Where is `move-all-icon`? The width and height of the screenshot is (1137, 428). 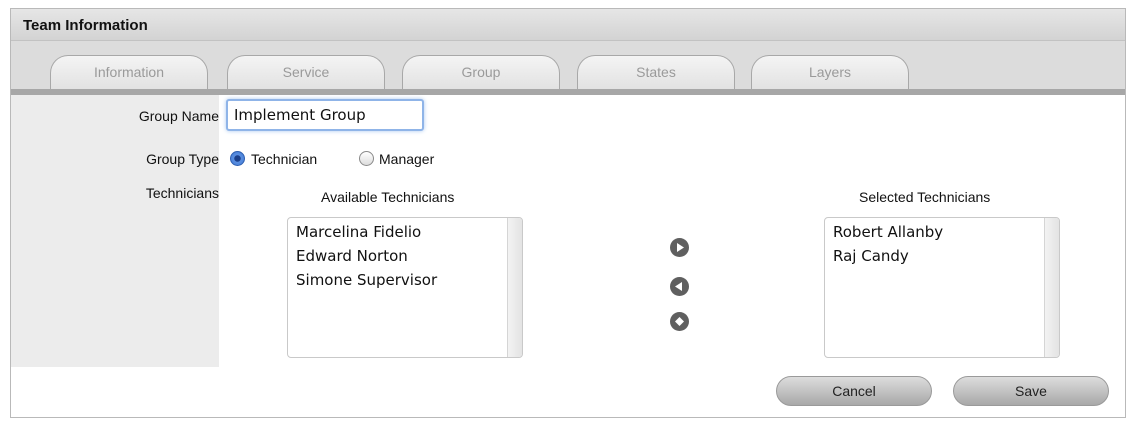 move-all-icon is located at coordinates (679, 321).